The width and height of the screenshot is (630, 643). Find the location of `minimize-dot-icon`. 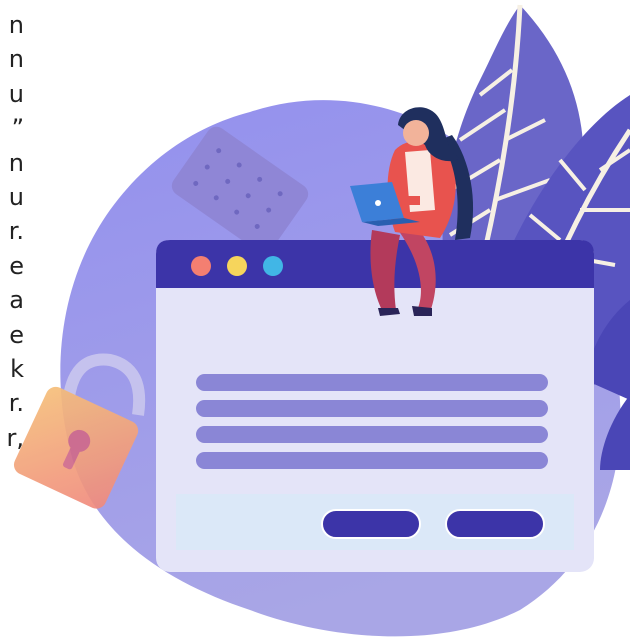

minimize-dot-icon is located at coordinates (237, 266).